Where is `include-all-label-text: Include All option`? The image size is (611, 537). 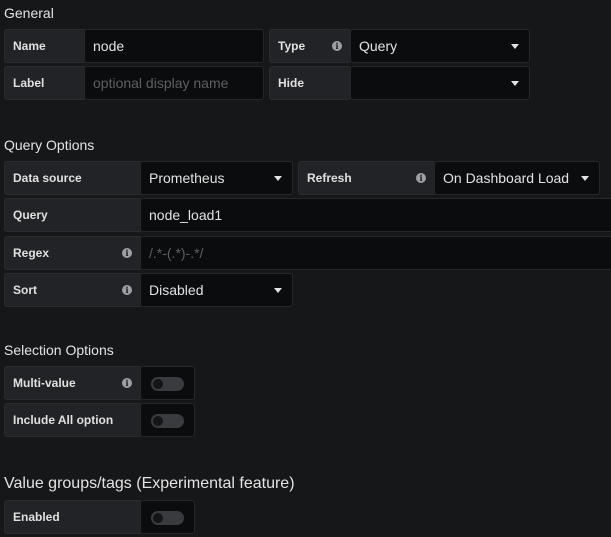 include-all-label-text: Include All option is located at coordinates (63, 420).